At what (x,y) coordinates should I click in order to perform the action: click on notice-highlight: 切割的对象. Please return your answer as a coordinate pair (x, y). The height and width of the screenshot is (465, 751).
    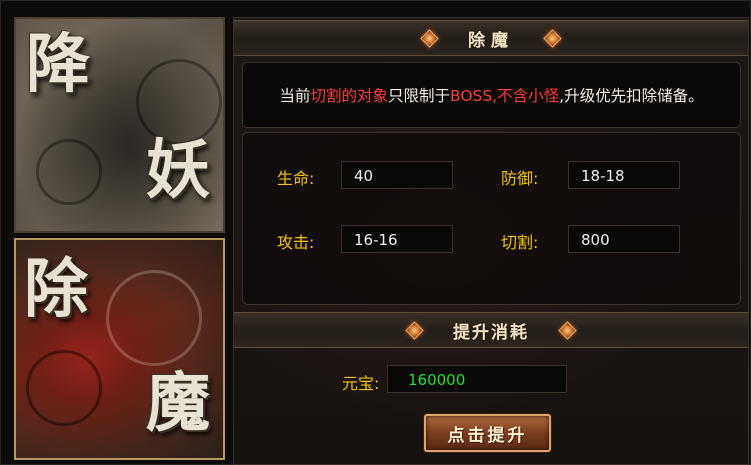
    Looking at the image, I should click on (349, 96).